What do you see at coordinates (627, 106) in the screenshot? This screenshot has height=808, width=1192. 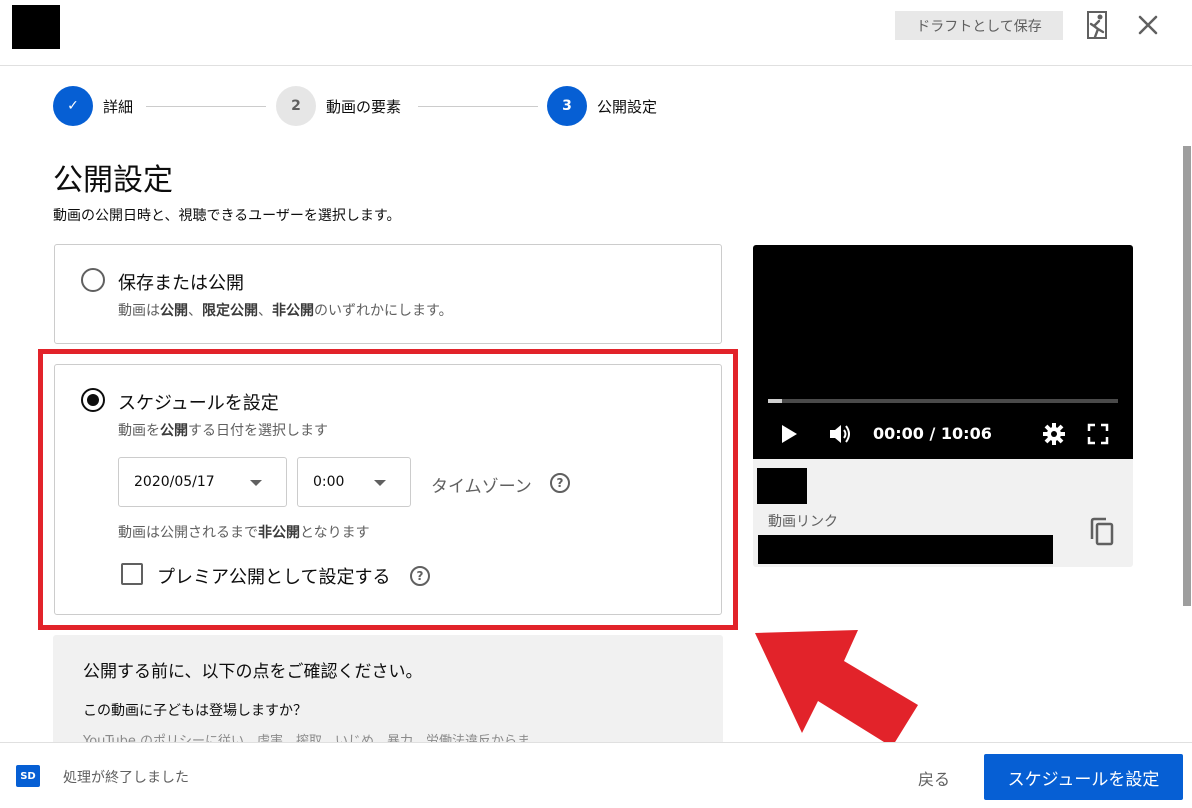 I see `step-3-label: 公開設定` at bounding box center [627, 106].